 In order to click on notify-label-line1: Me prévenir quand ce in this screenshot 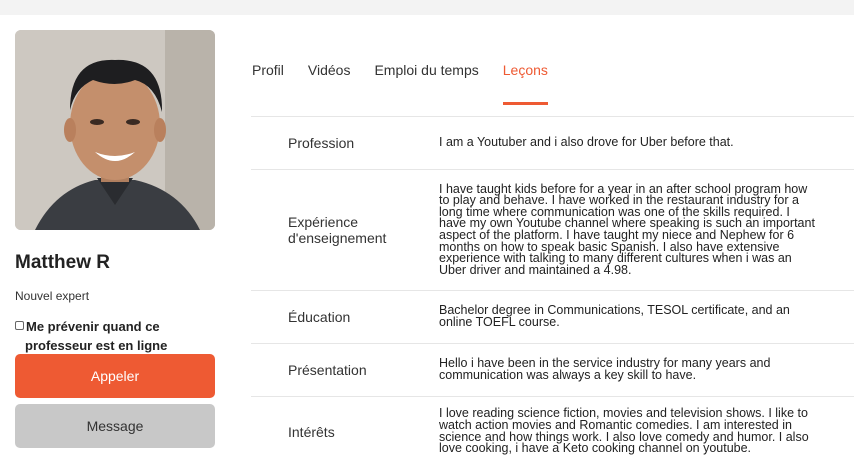, I will do `click(93, 326)`.